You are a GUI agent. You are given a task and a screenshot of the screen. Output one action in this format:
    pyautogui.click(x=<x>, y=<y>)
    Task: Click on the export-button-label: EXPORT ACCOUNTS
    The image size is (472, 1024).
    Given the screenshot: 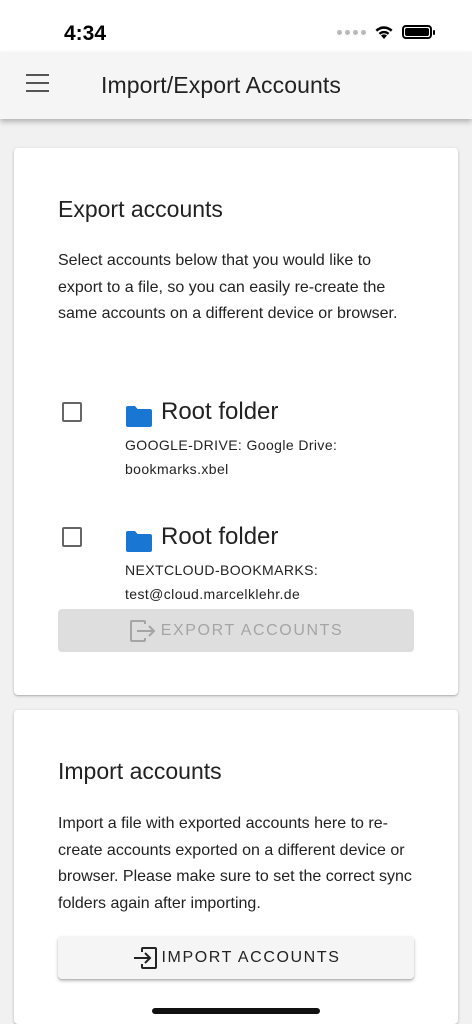 What is the action you would take?
    pyautogui.click(x=252, y=630)
    